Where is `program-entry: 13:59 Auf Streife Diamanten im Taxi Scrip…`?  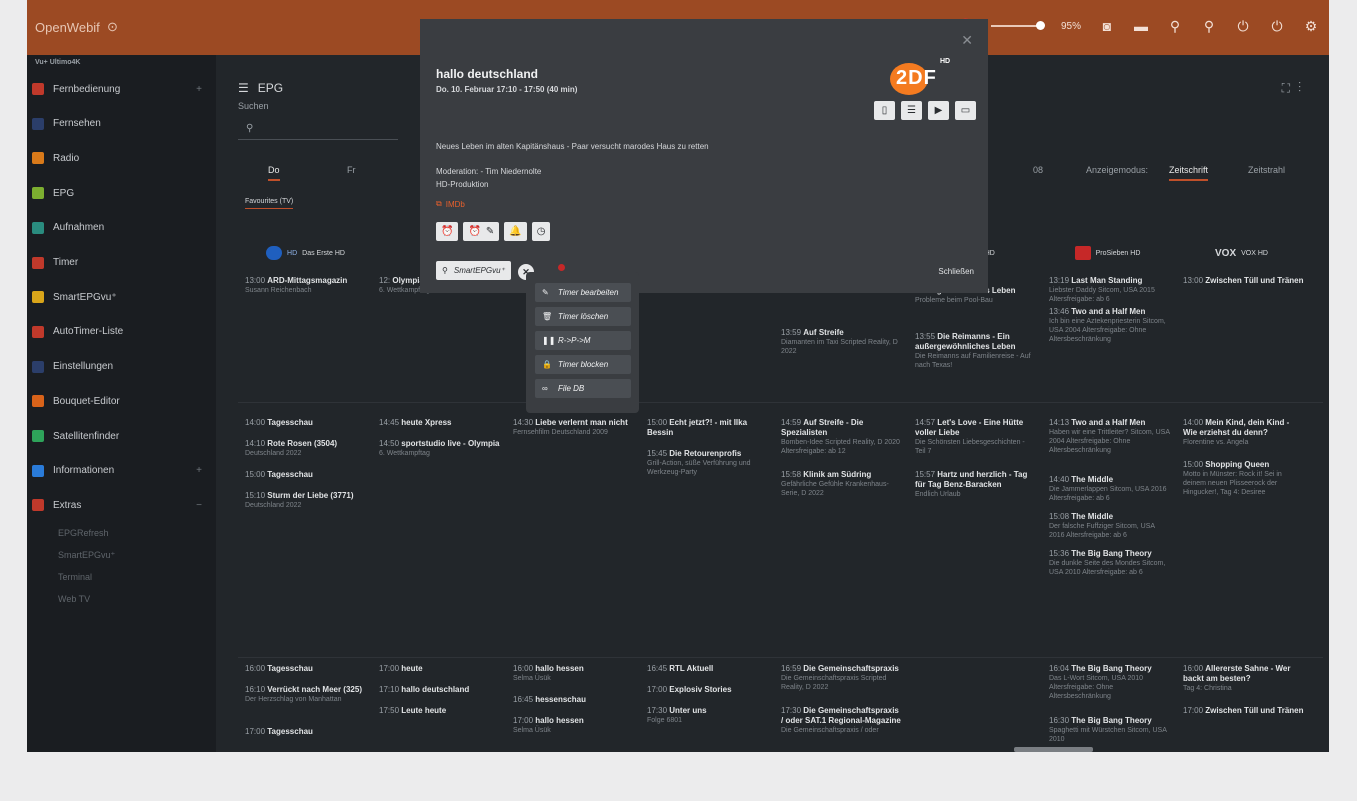 program-entry: 13:59 Auf Streife Diamanten im Taxi Scrip… is located at coordinates (842, 342).